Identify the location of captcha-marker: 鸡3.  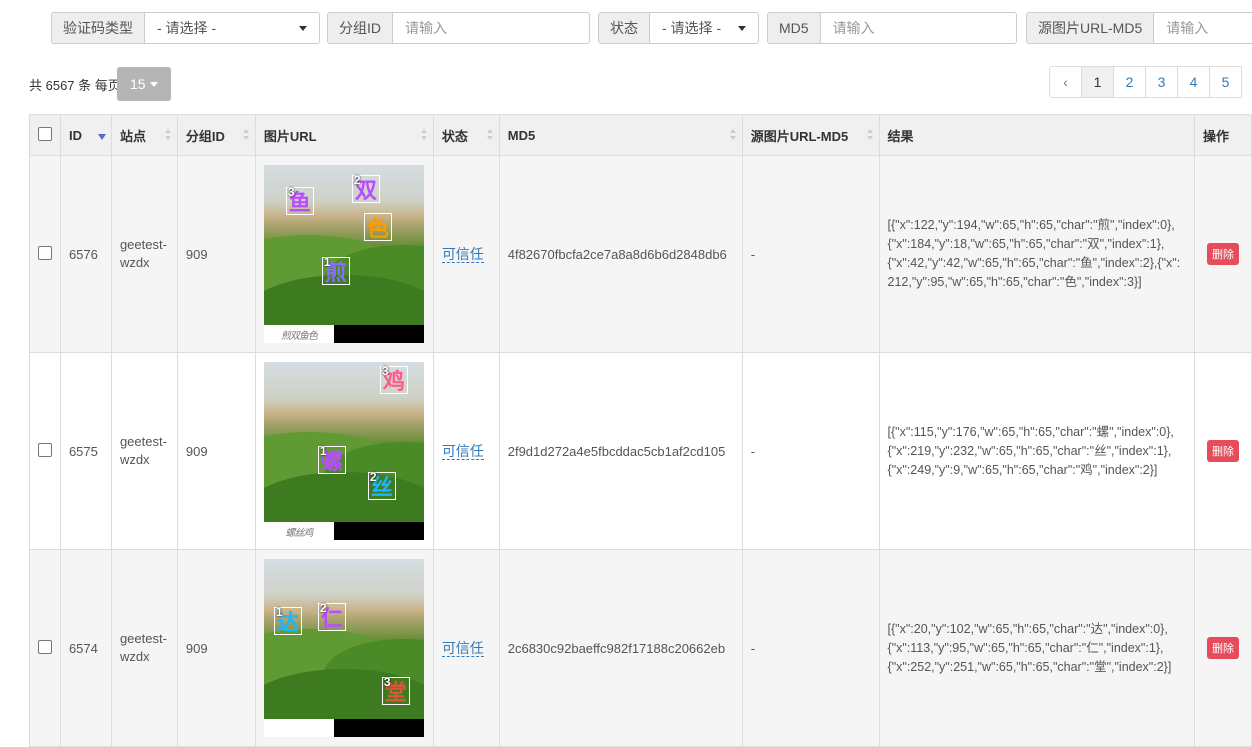
(393, 379).